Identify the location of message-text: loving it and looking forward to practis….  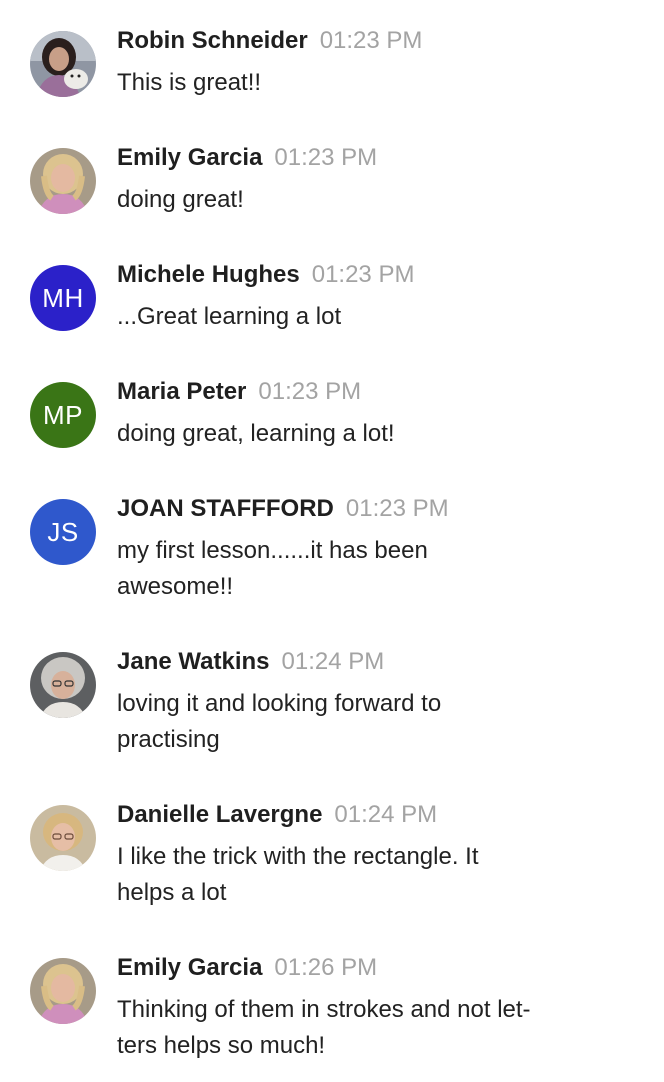
(367, 722).